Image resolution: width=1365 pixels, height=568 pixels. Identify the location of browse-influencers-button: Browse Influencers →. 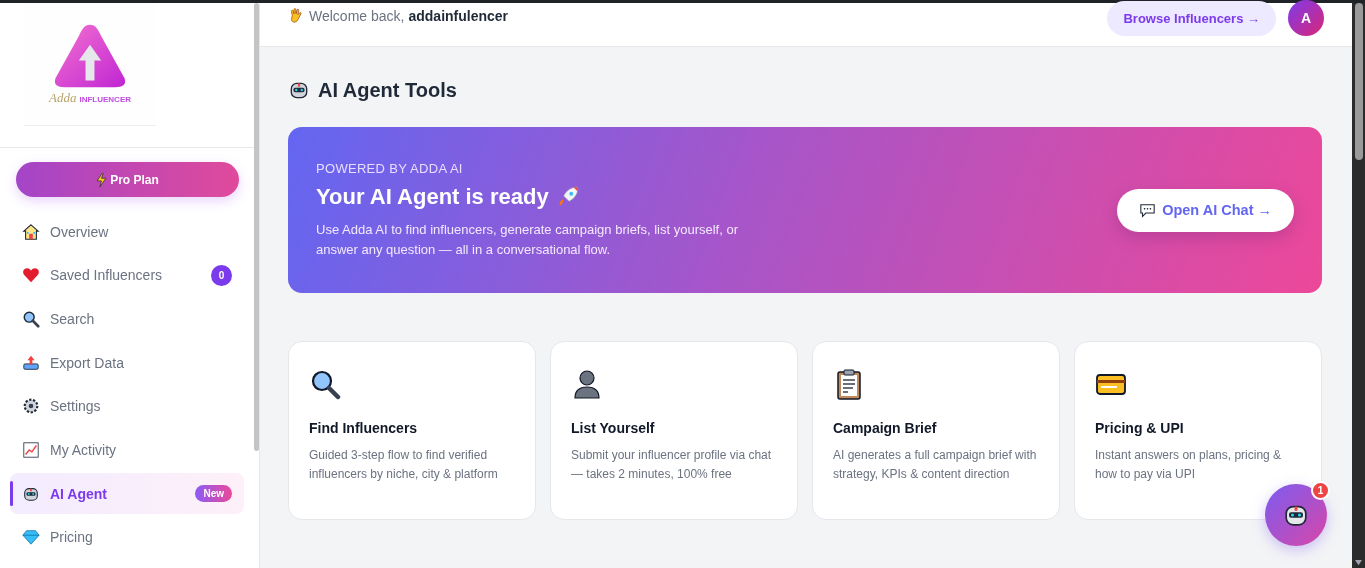
(1191, 18).